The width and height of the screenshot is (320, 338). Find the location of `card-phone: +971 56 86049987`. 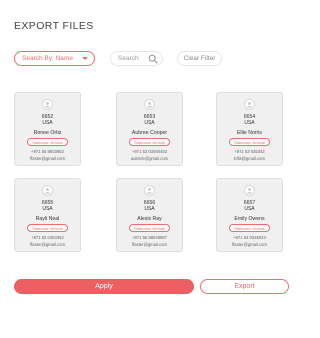

card-phone: +971 56 86049987 is located at coordinates (149, 237).